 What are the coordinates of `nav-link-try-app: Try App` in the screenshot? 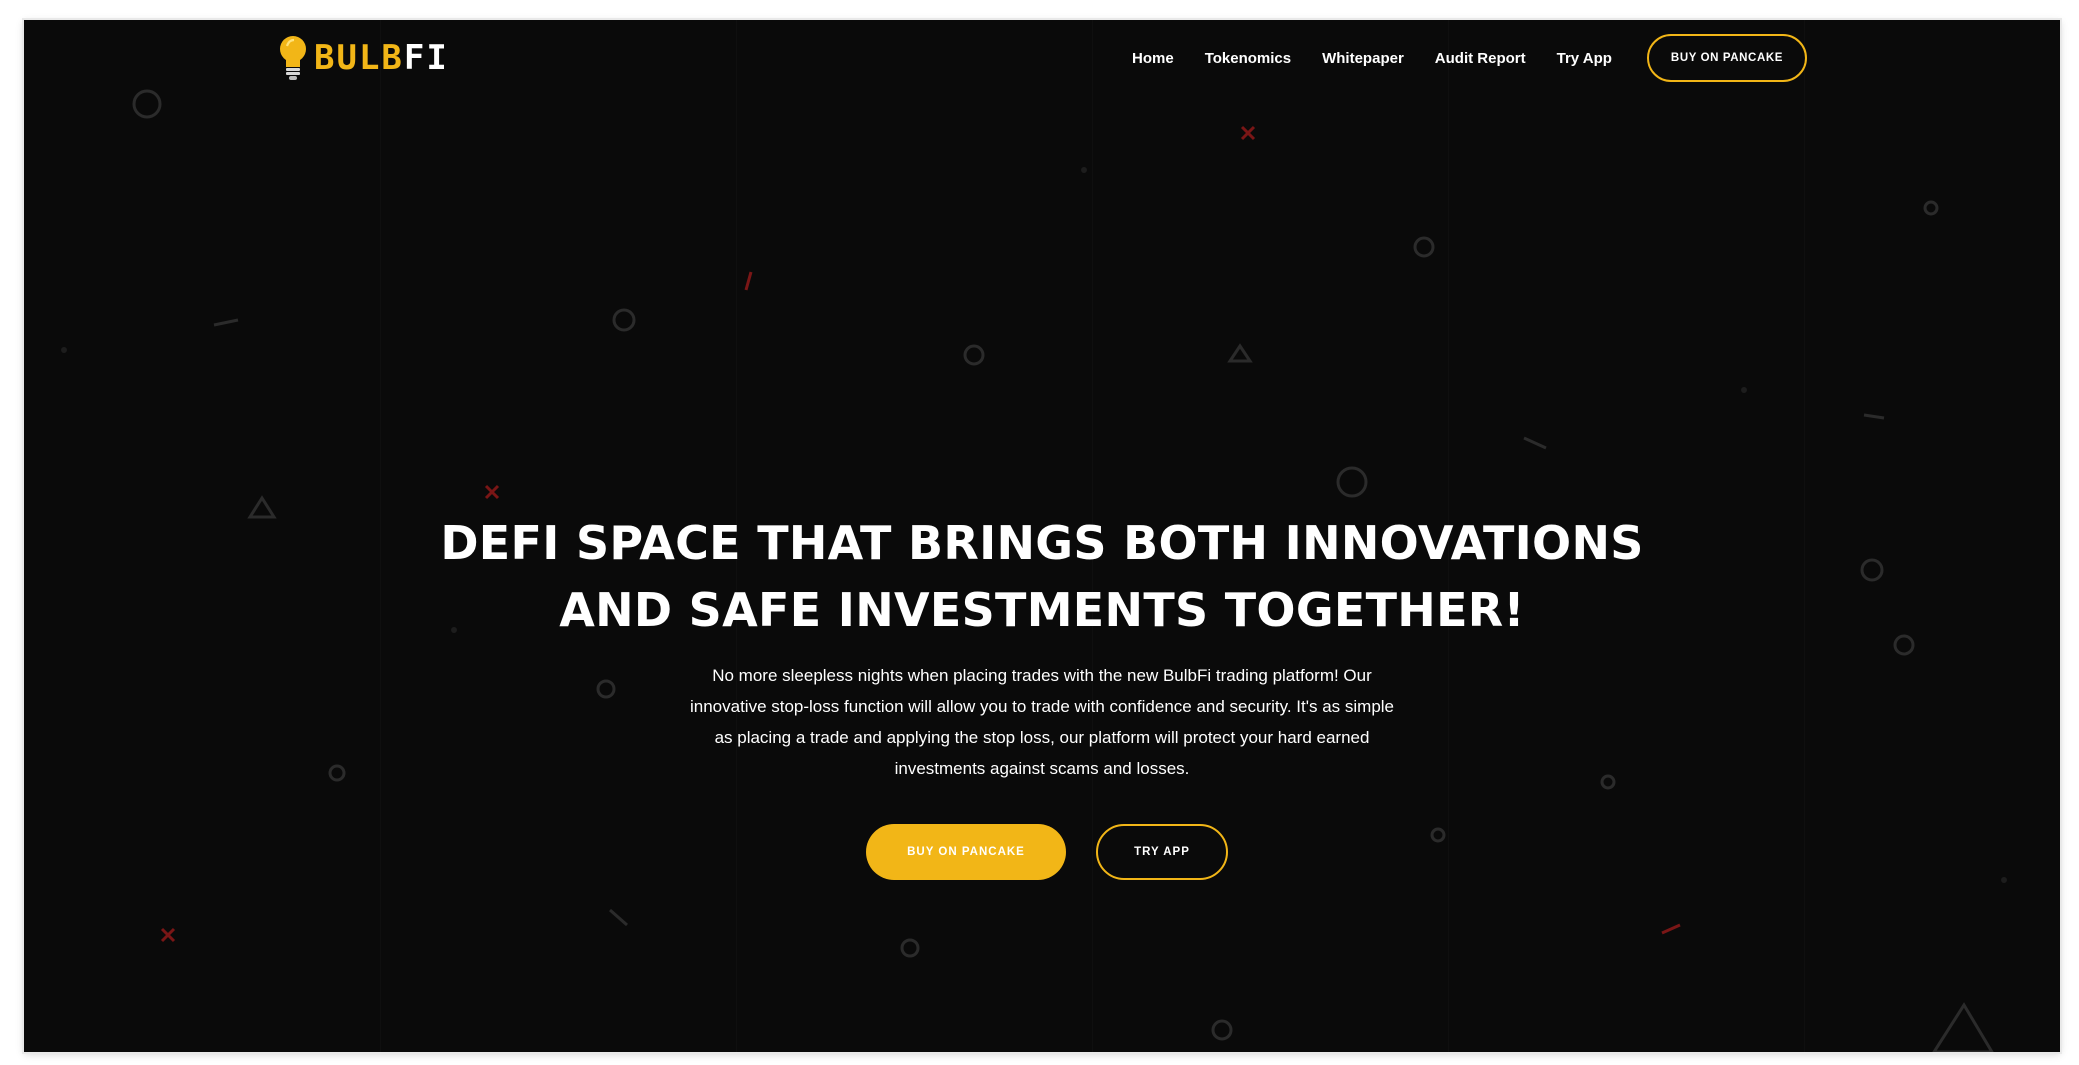 It's located at (1584, 58).